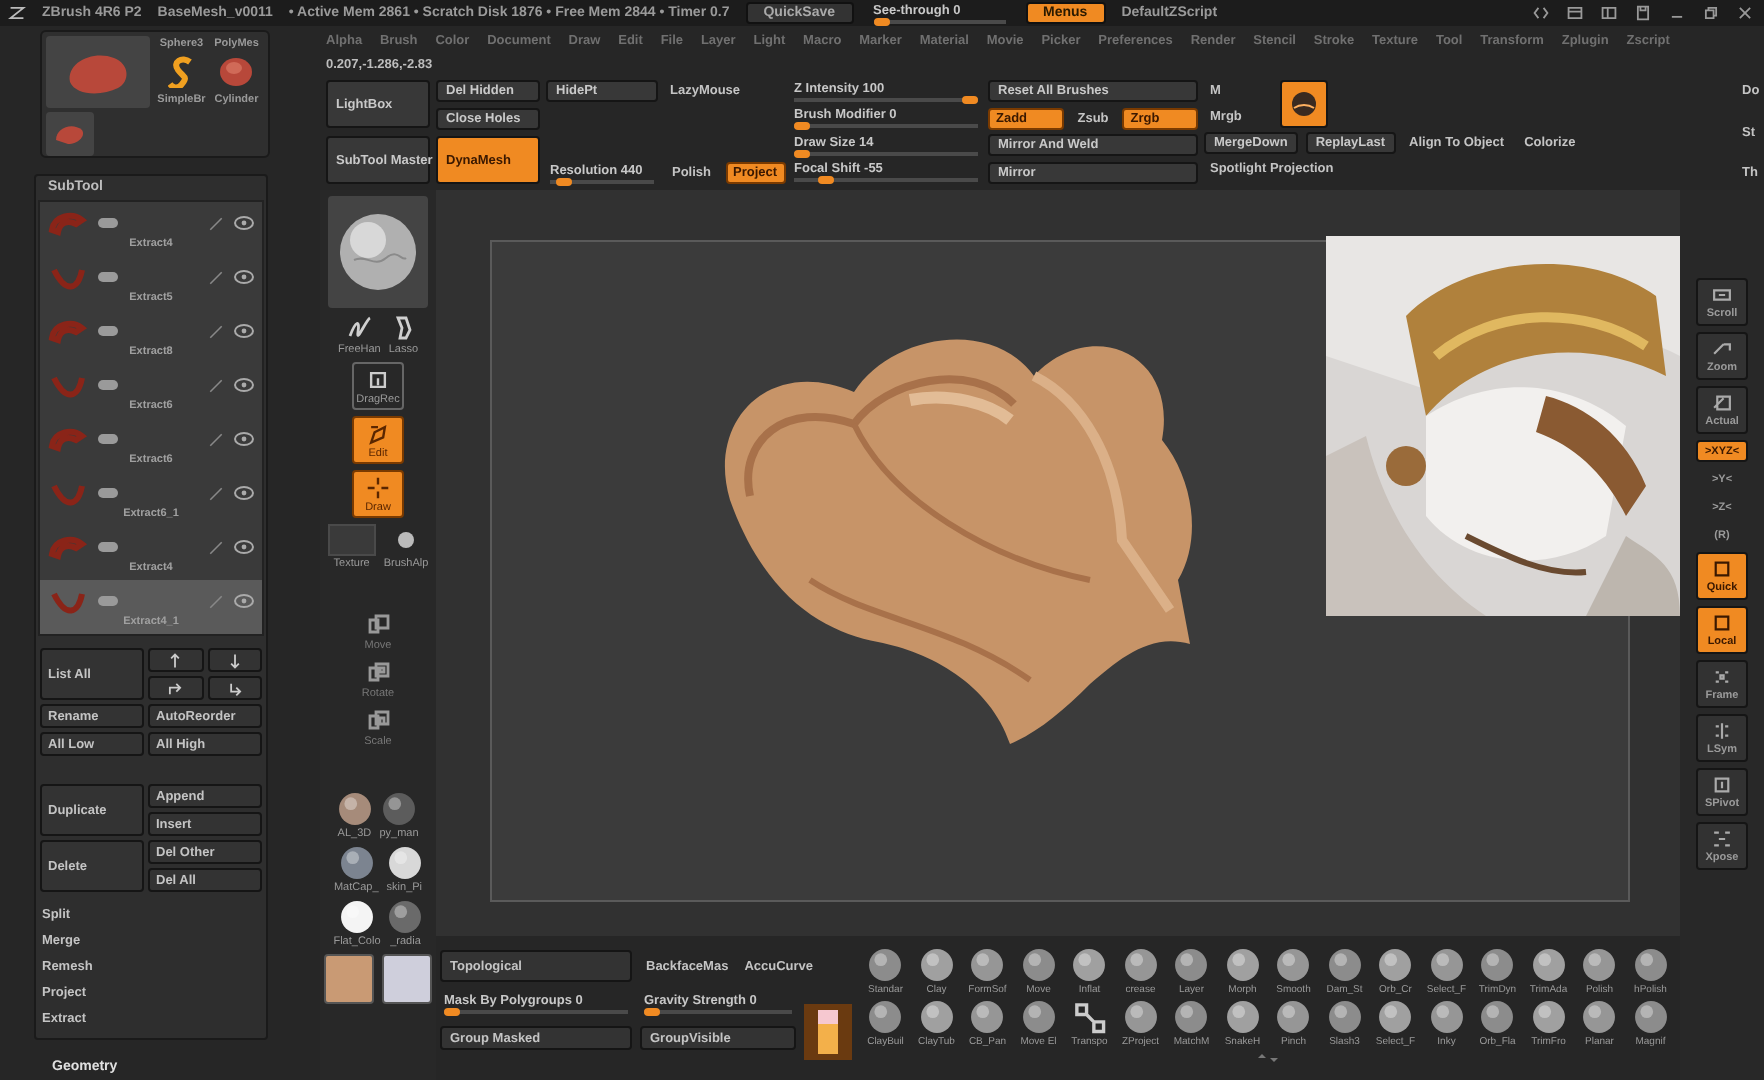 The height and width of the screenshot is (1080, 1764). What do you see at coordinates (1745, 13) in the screenshot?
I see `close-icon` at bounding box center [1745, 13].